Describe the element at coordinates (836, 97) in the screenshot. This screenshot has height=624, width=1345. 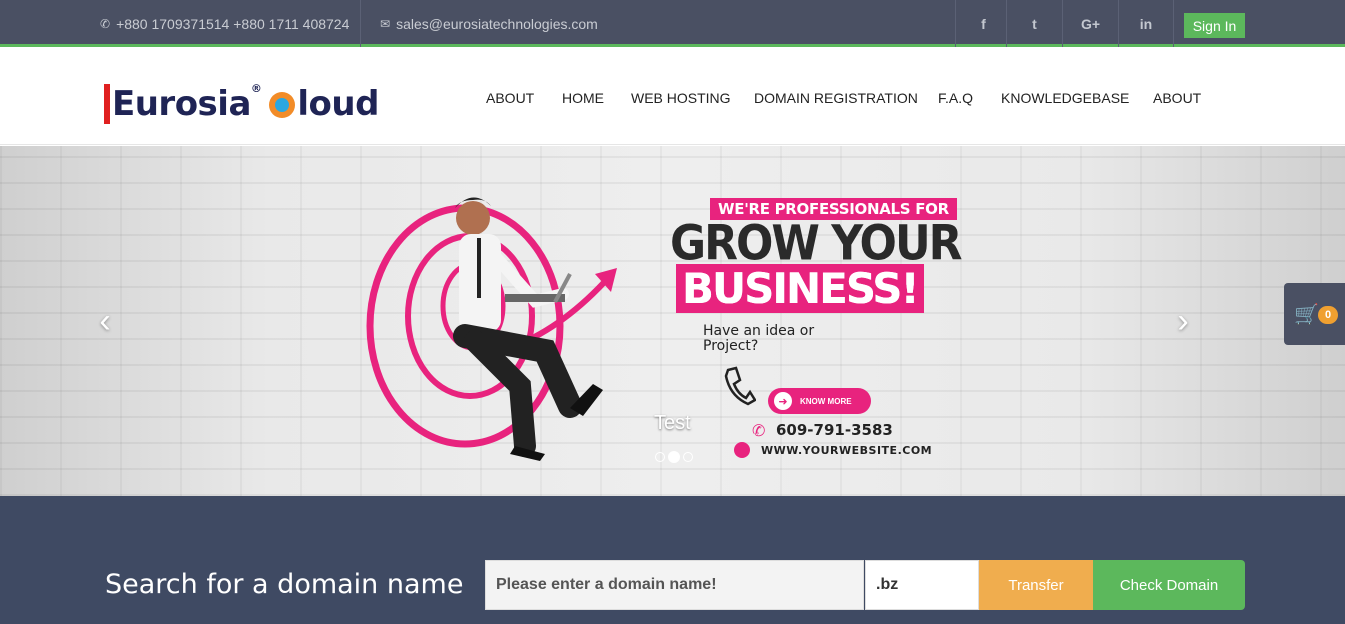
I see `nav-domain-registration: DOMAIN REGISTRATION` at that location.